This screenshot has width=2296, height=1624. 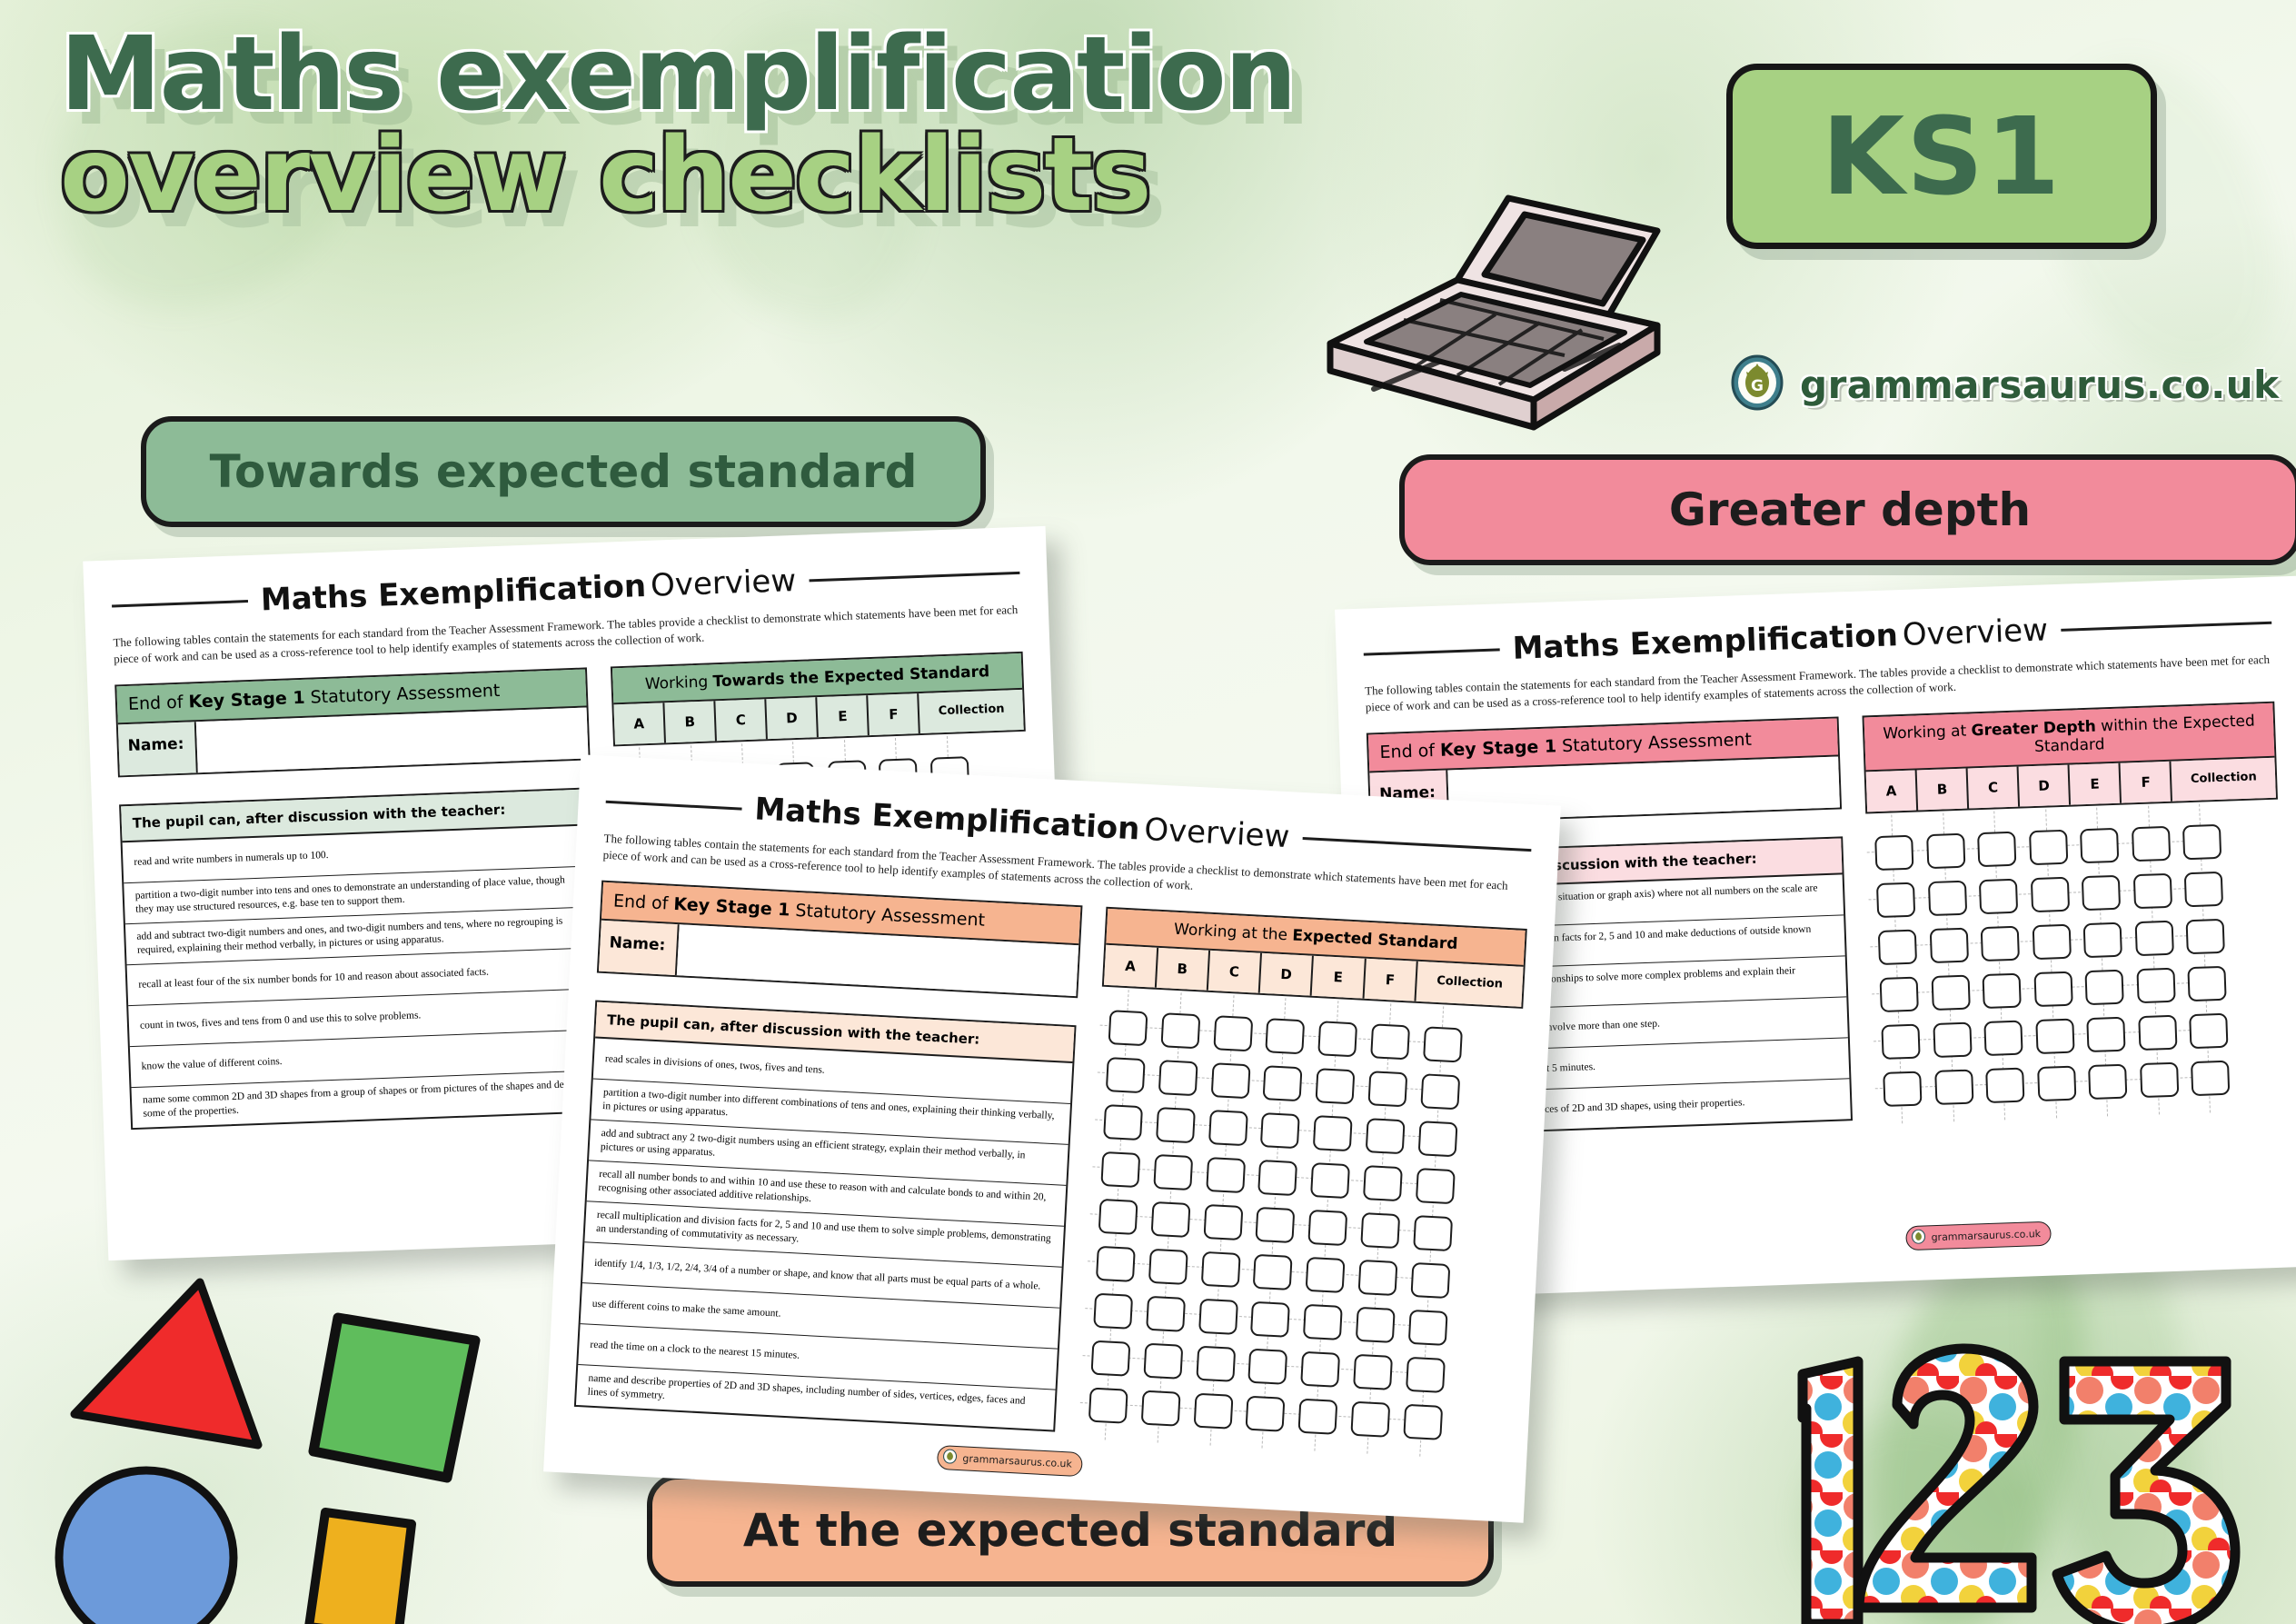 What do you see at coordinates (563, 471) in the screenshot?
I see `banner-towards-expected-standard: Towards expected standard` at bounding box center [563, 471].